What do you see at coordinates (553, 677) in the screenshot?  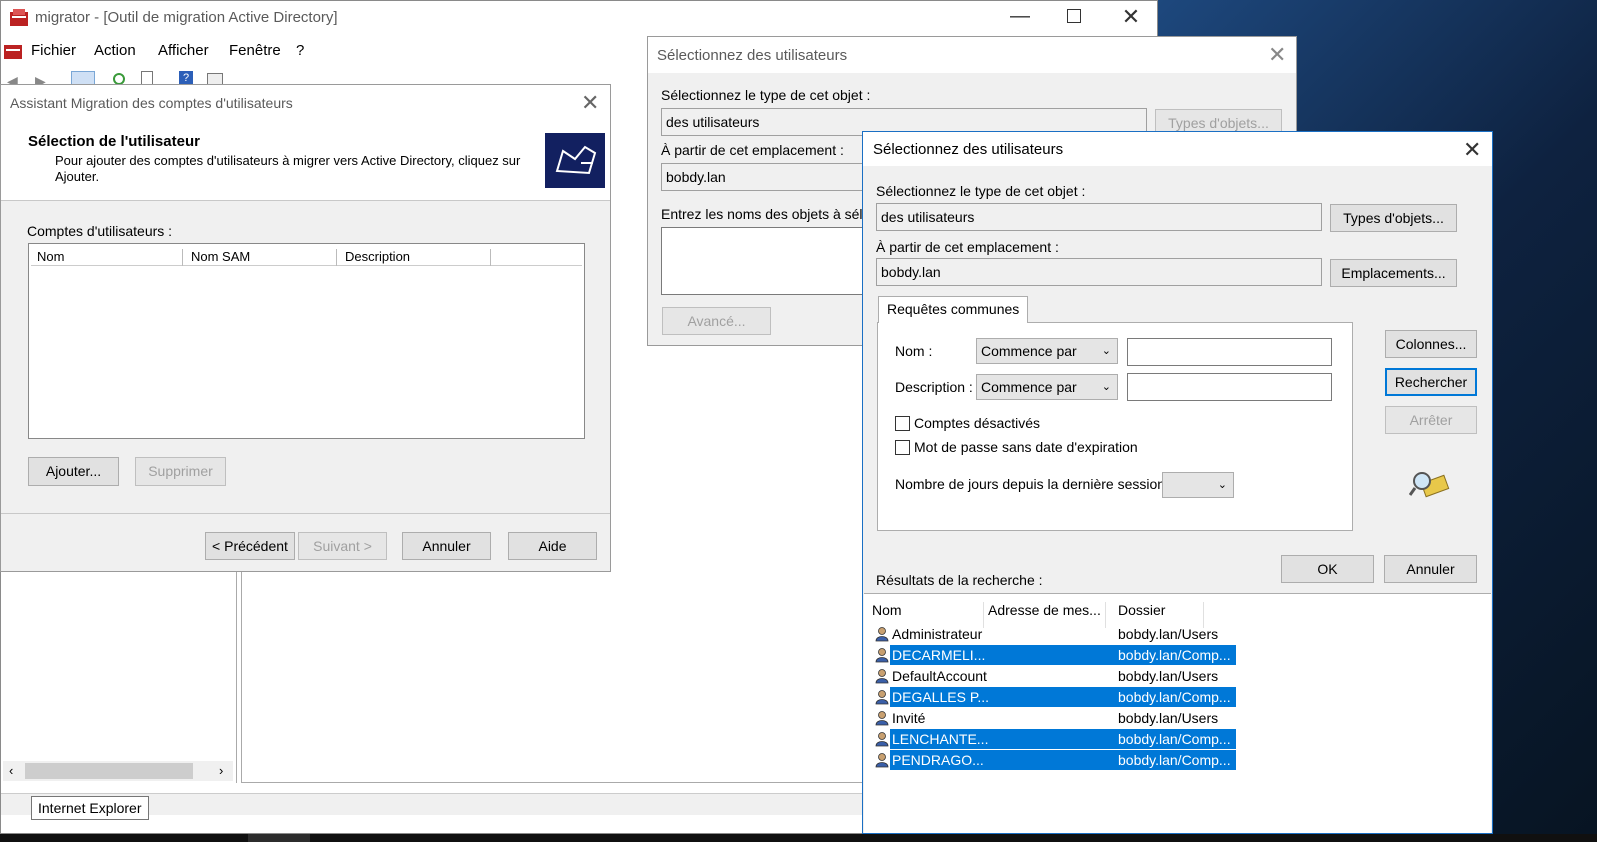 I see `result-pane` at bounding box center [553, 677].